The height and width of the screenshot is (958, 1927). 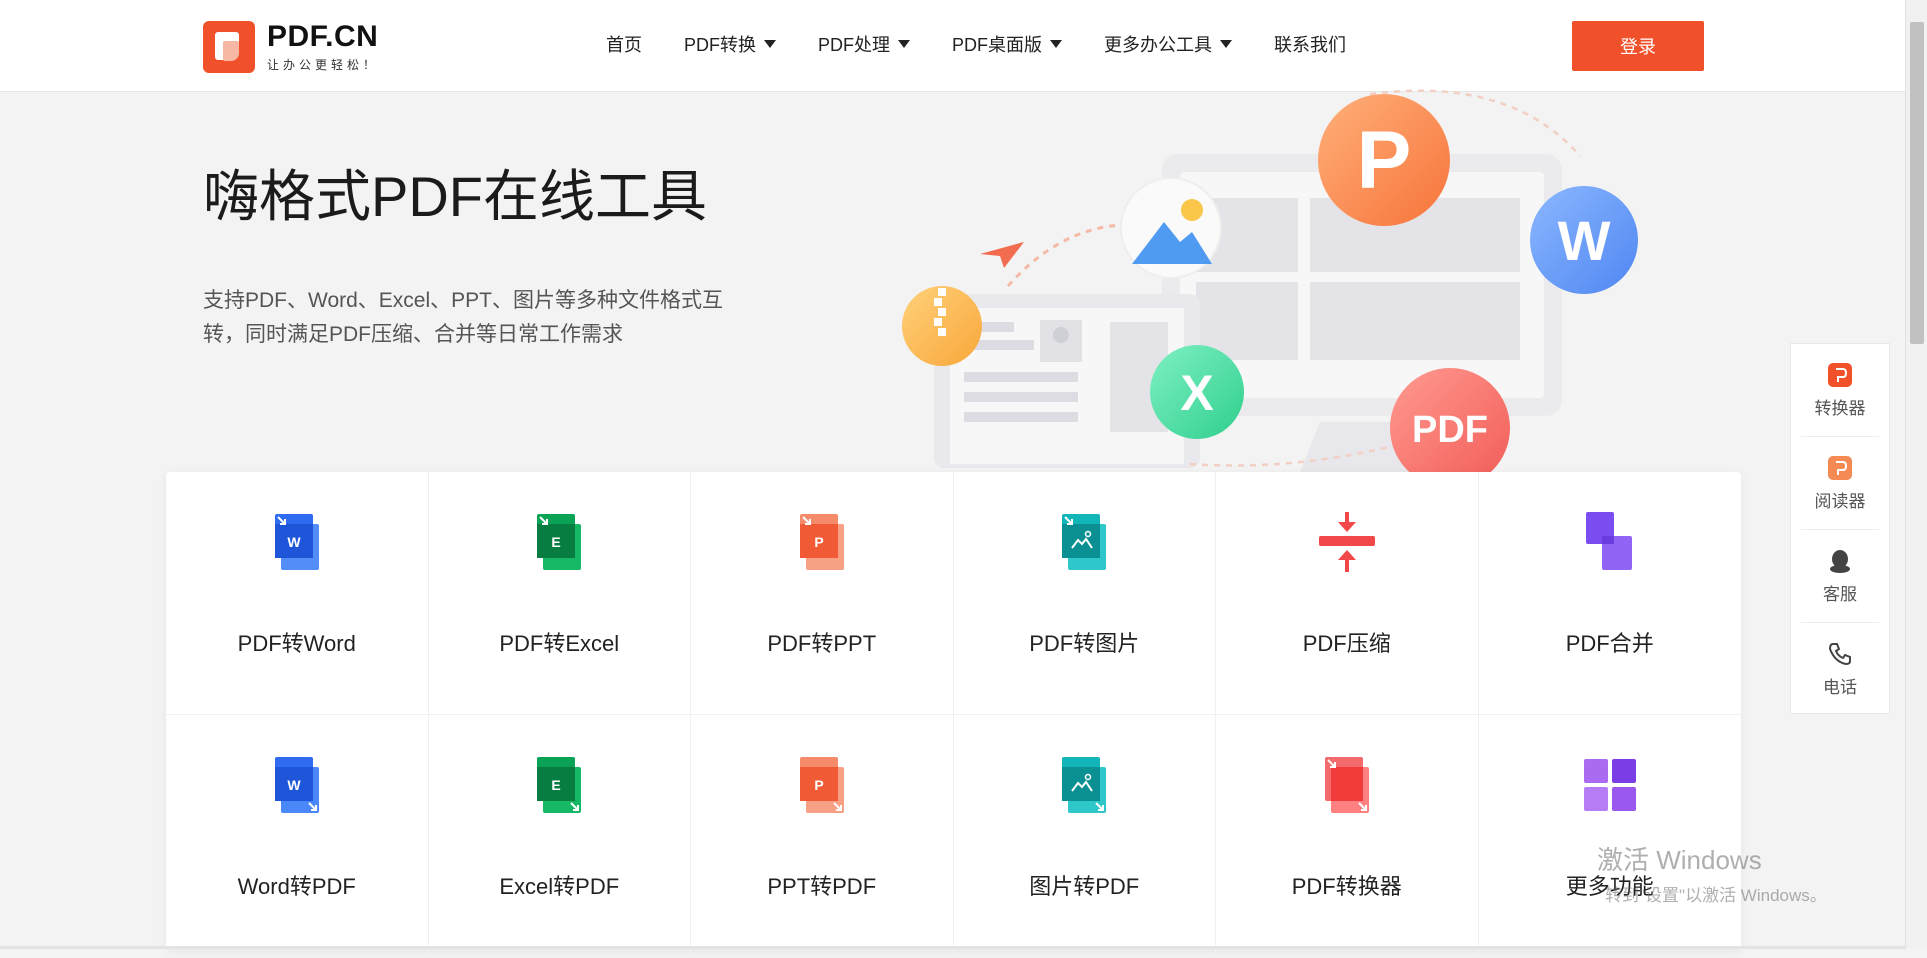 What do you see at coordinates (559, 886) in the screenshot?
I see `tool-label: Excel转PDF` at bounding box center [559, 886].